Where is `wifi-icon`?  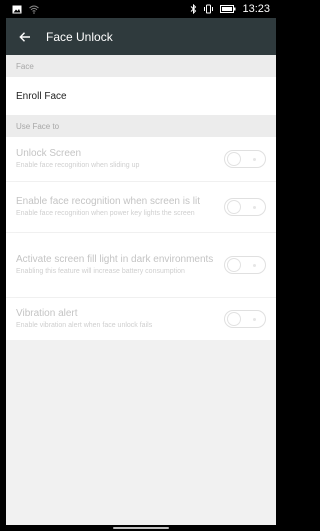 wifi-icon is located at coordinates (34, 9).